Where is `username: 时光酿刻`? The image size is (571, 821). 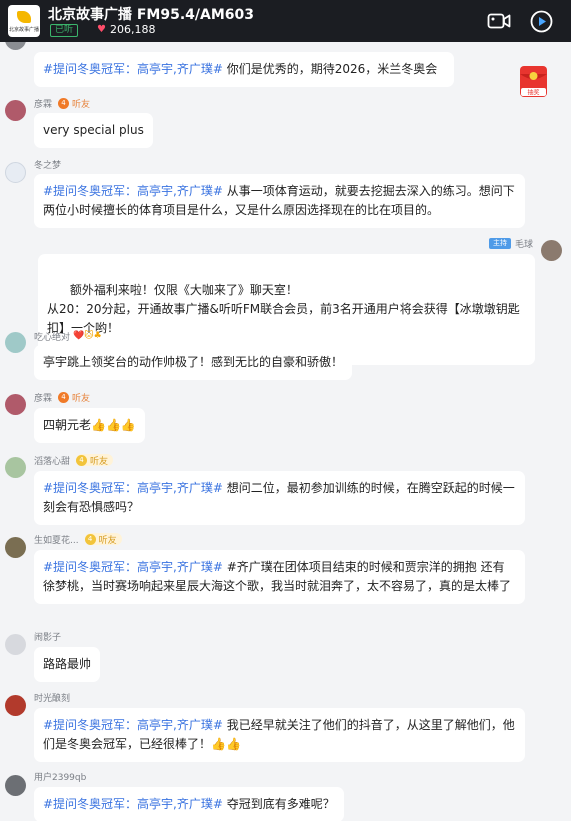 username: 时光酿刻 is located at coordinates (52, 698).